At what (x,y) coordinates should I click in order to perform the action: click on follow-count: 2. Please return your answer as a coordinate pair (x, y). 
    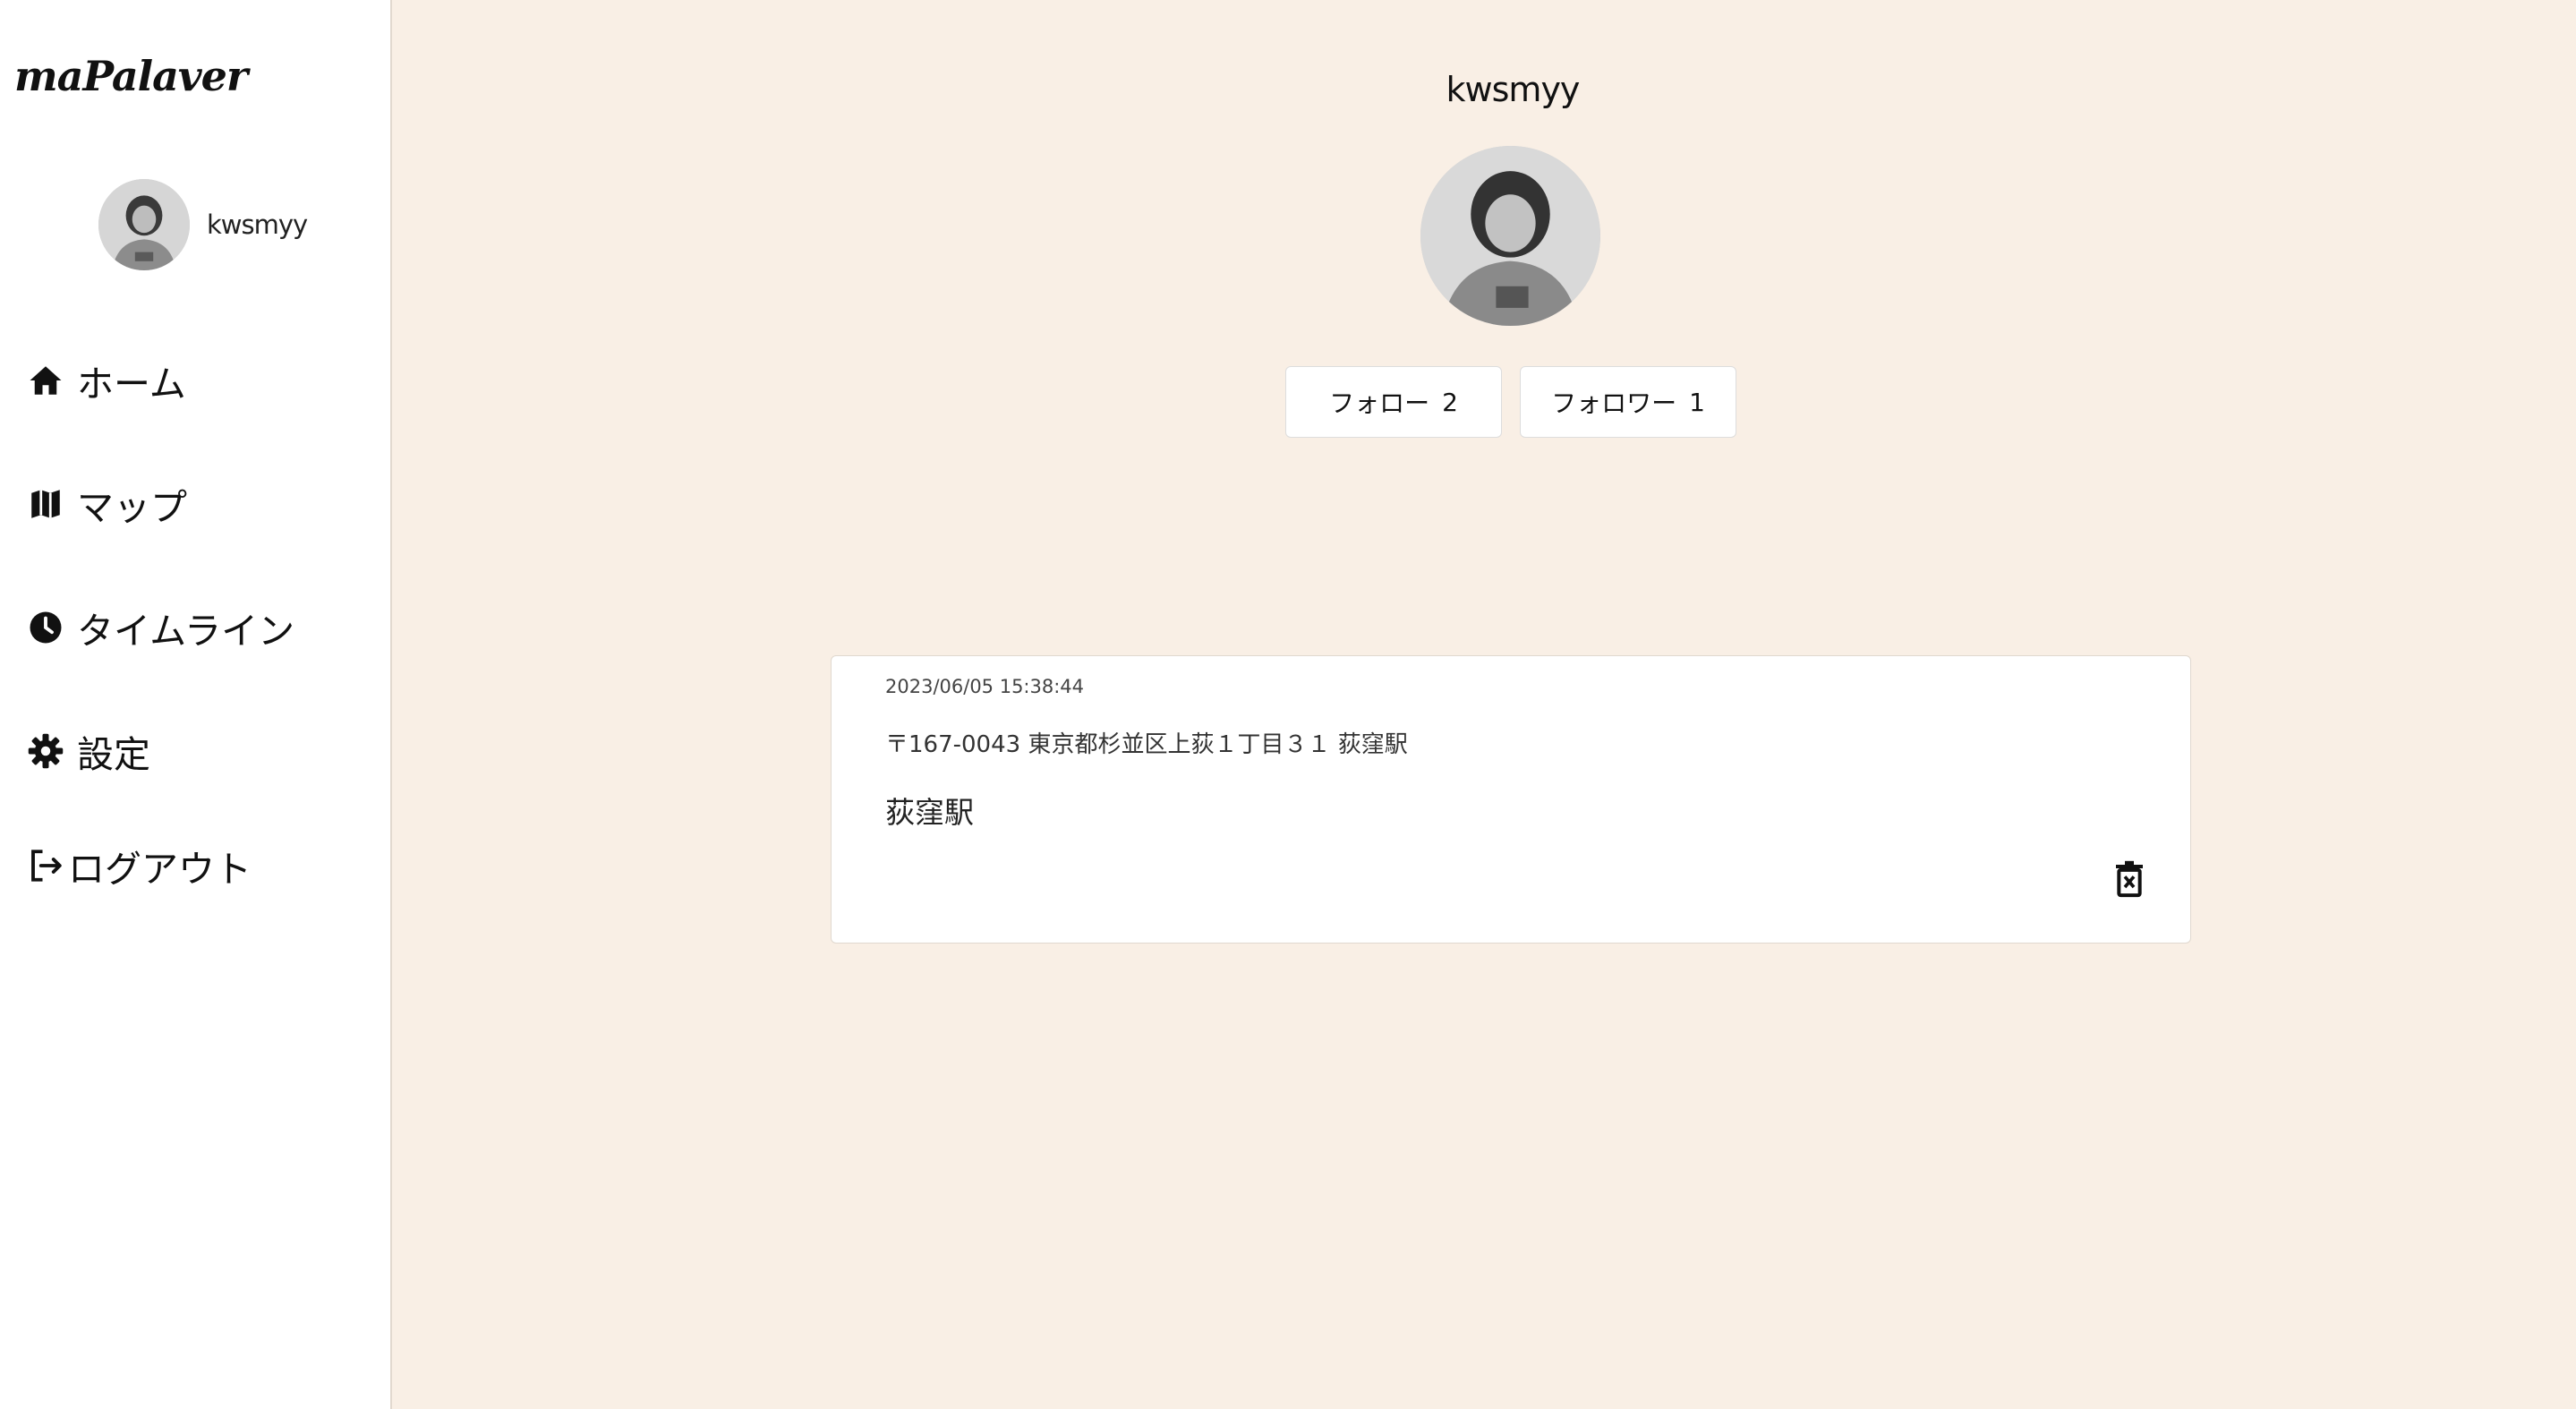
    Looking at the image, I should click on (1450, 402).